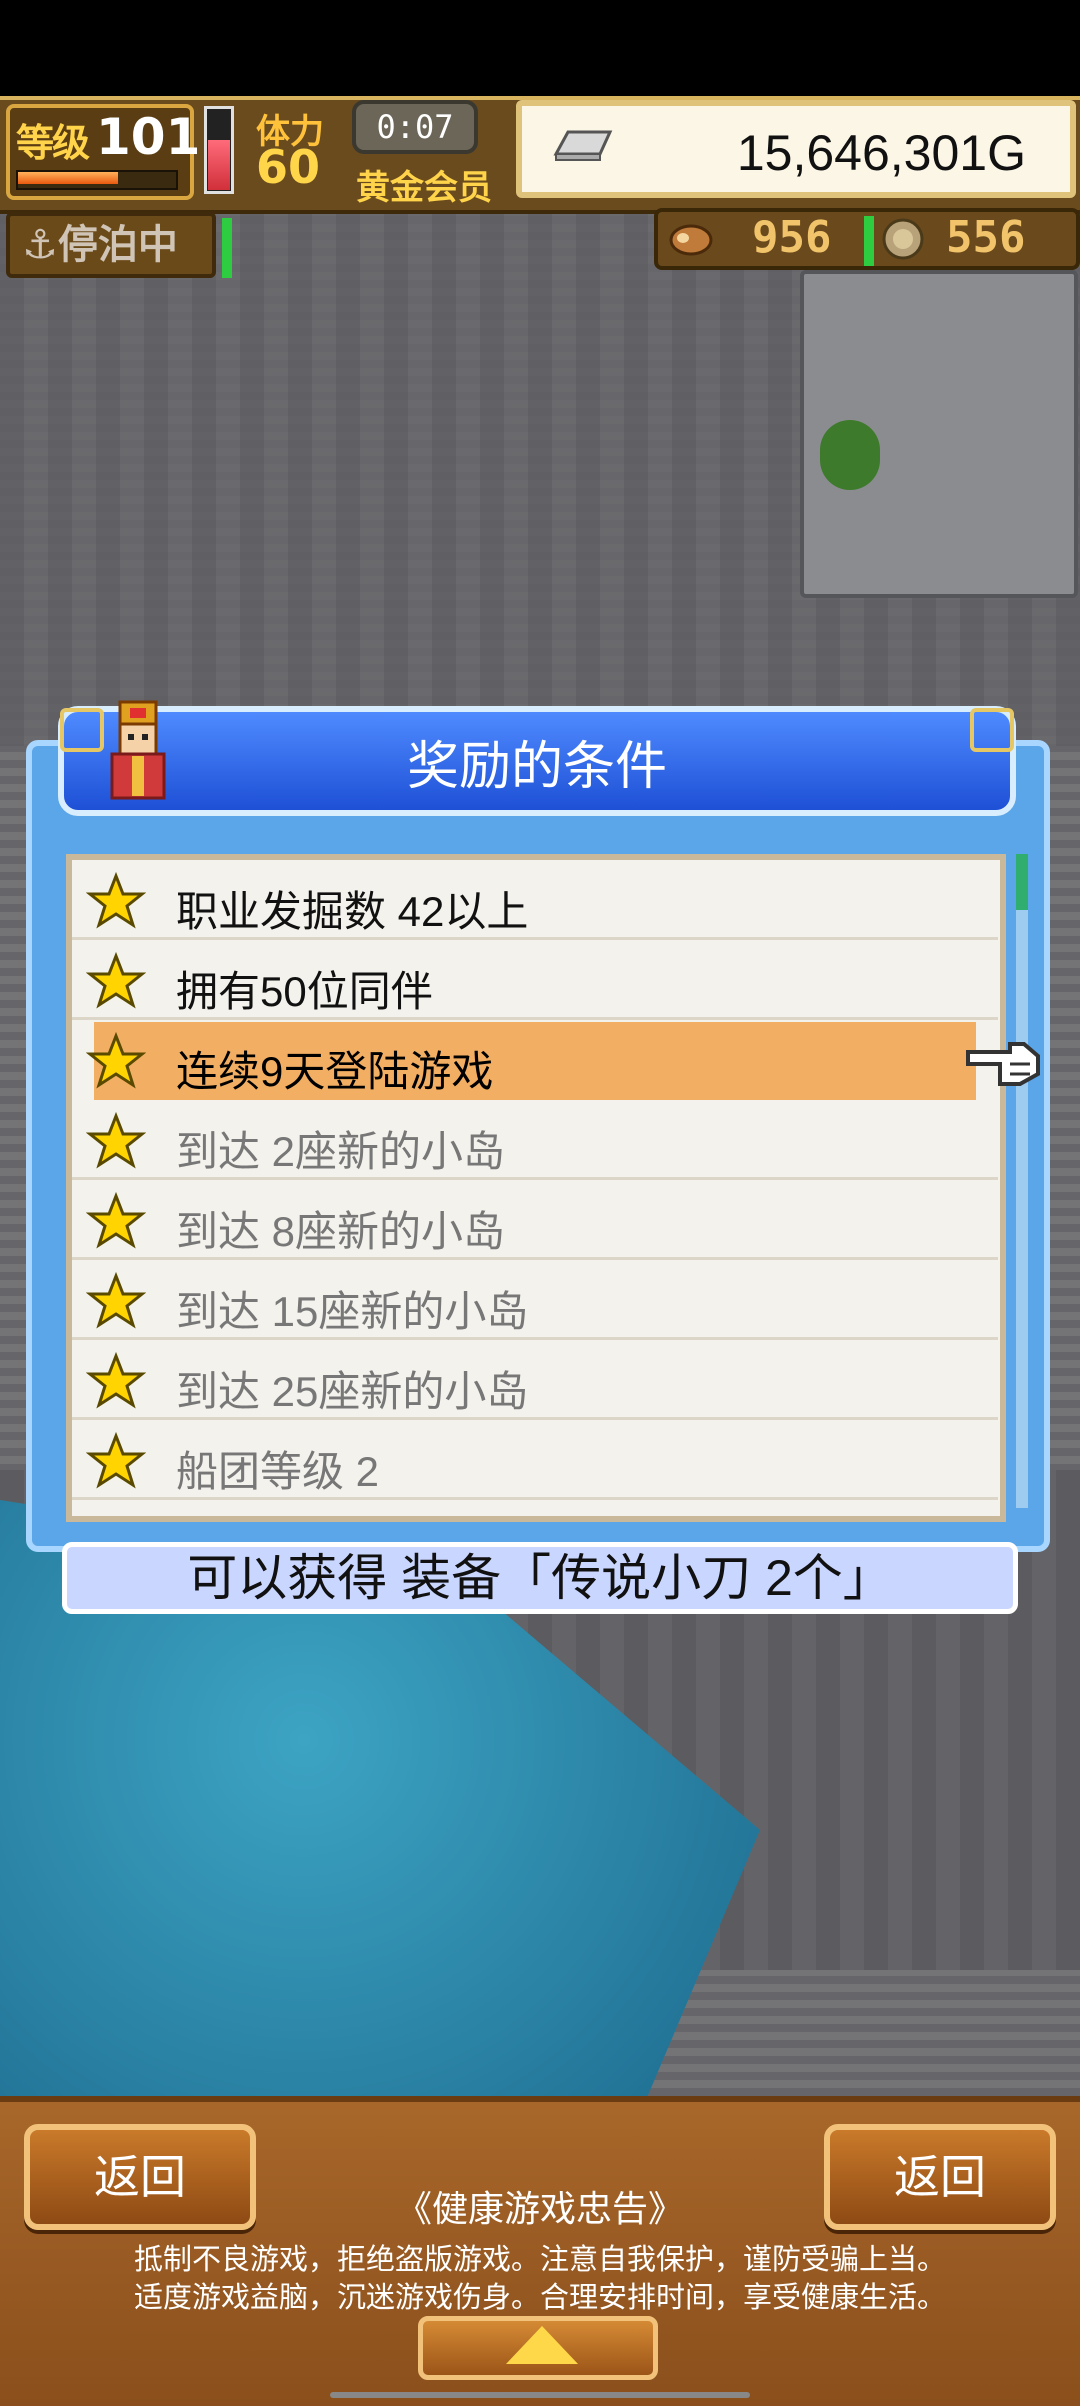 Image resolution: width=1080 pixels, height=2406 pixels. Describe the element at coordinates (691, 240) in the screenshot. I see `food-icon` at that location.